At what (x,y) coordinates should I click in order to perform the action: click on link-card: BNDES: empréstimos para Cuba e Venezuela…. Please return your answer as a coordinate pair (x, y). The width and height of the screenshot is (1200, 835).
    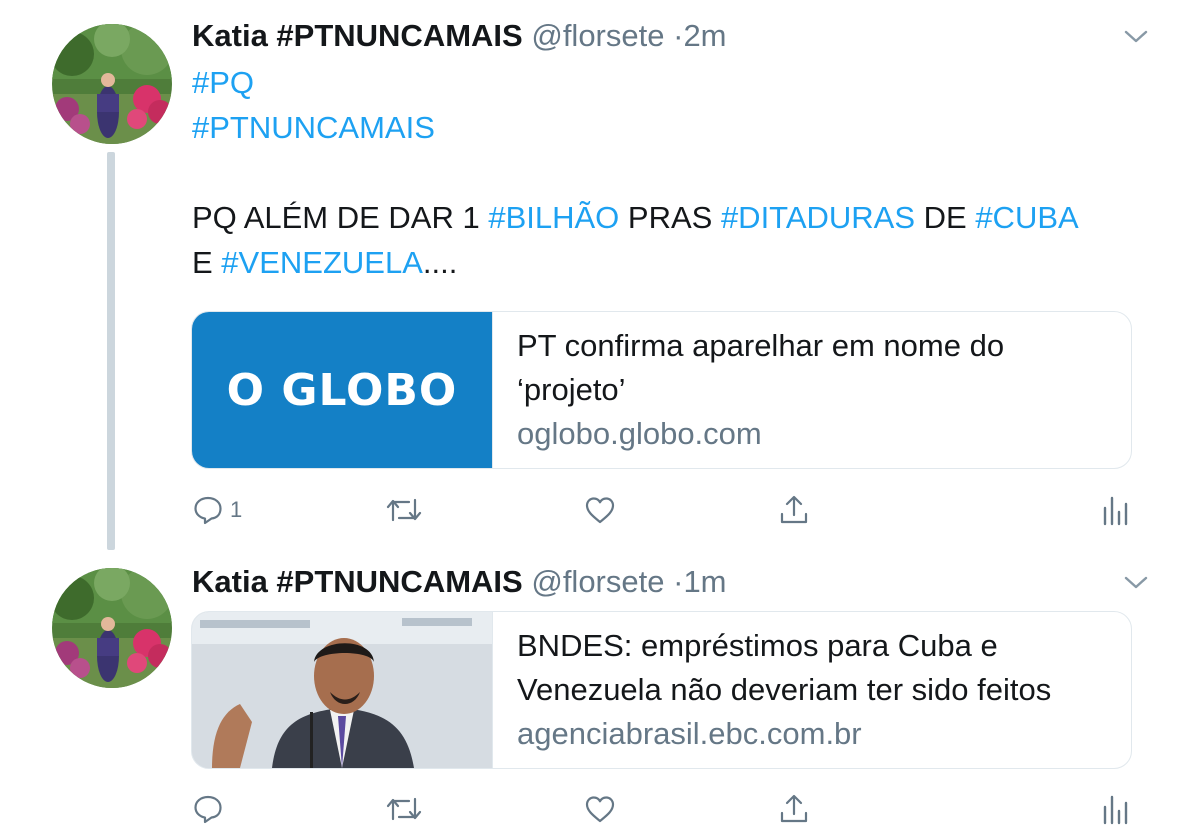
    Looking at the image, I should click on (661, 690).